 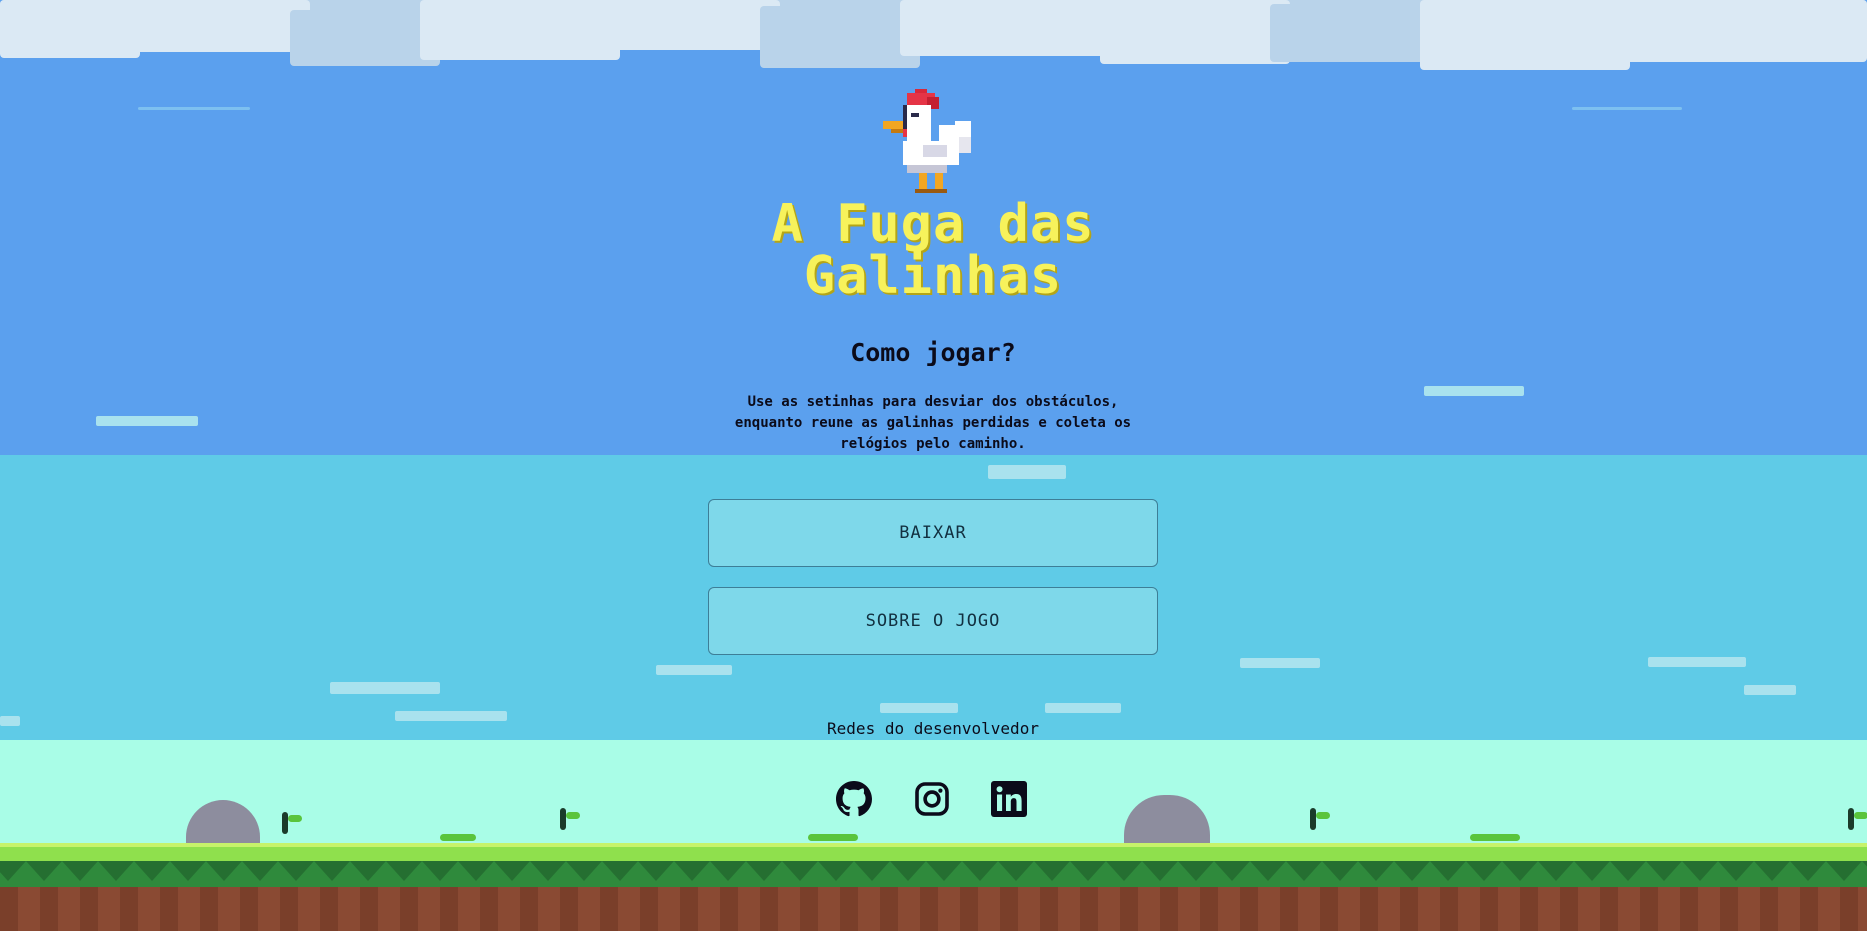 What do you see at coordinates (933, 533) in the screenshot?
I see `download-button: BAIXAR` at bounding box center [933, 533].